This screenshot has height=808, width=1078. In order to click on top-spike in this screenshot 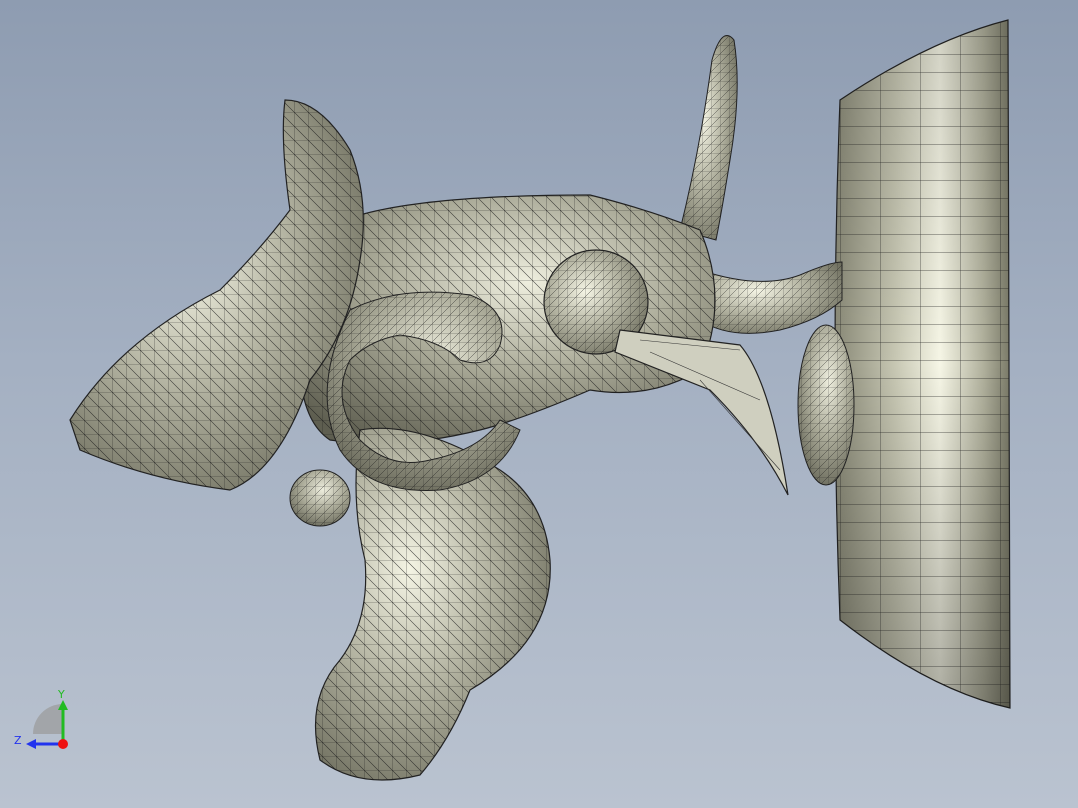, I will do `click(708, 138)`.